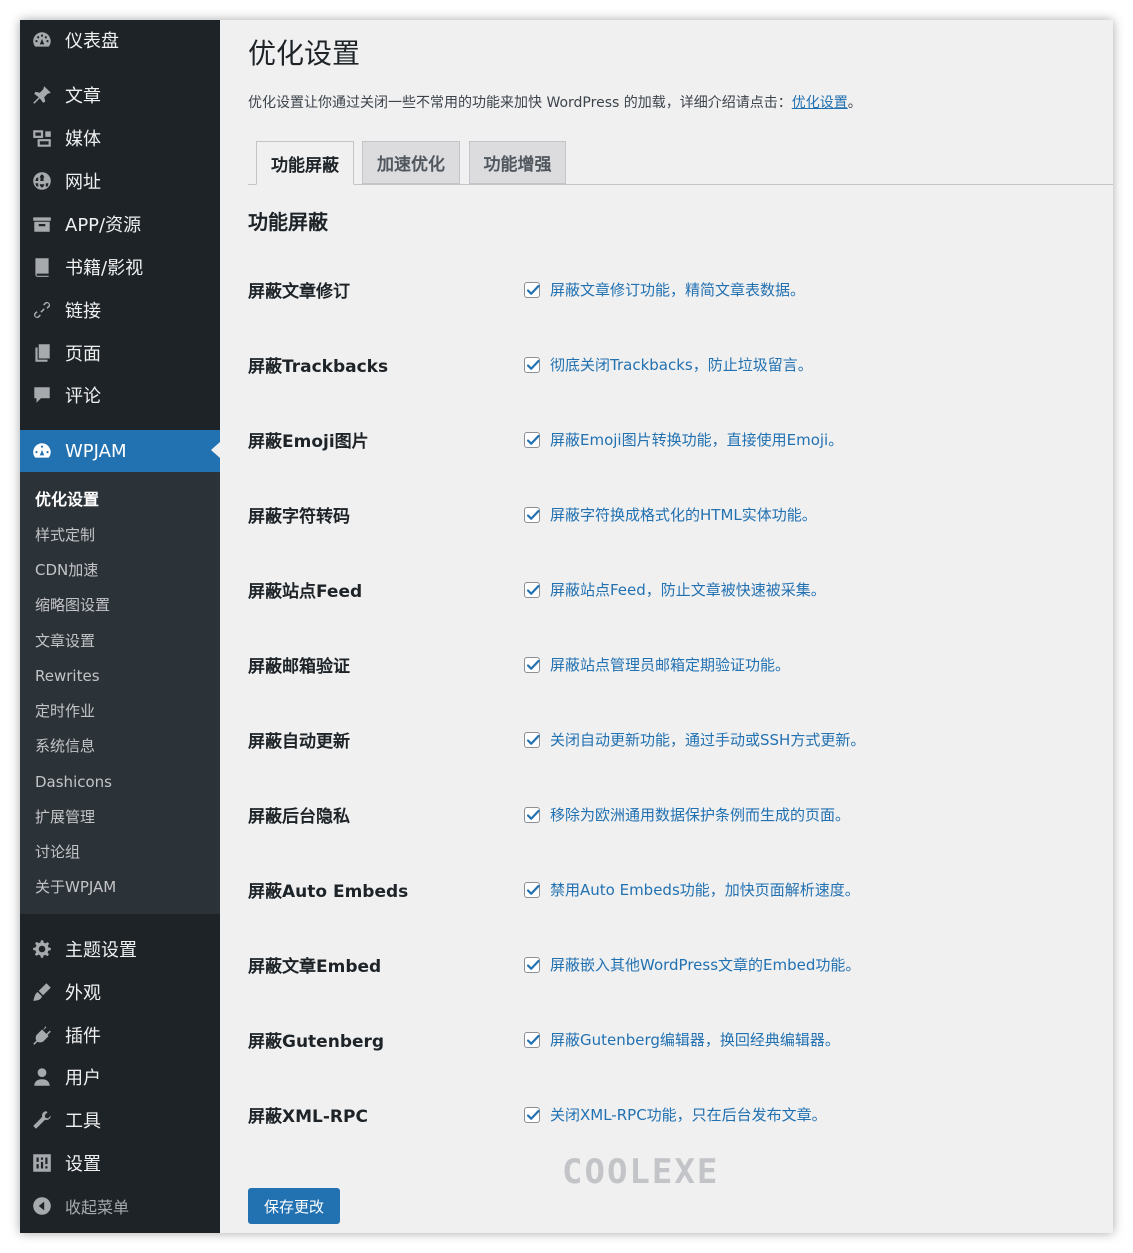  What do you see at coordinates (104, 268) in the screenshot?
I see `sidebar-item-label: 书籍/影视` at bounding box center [104, 268].